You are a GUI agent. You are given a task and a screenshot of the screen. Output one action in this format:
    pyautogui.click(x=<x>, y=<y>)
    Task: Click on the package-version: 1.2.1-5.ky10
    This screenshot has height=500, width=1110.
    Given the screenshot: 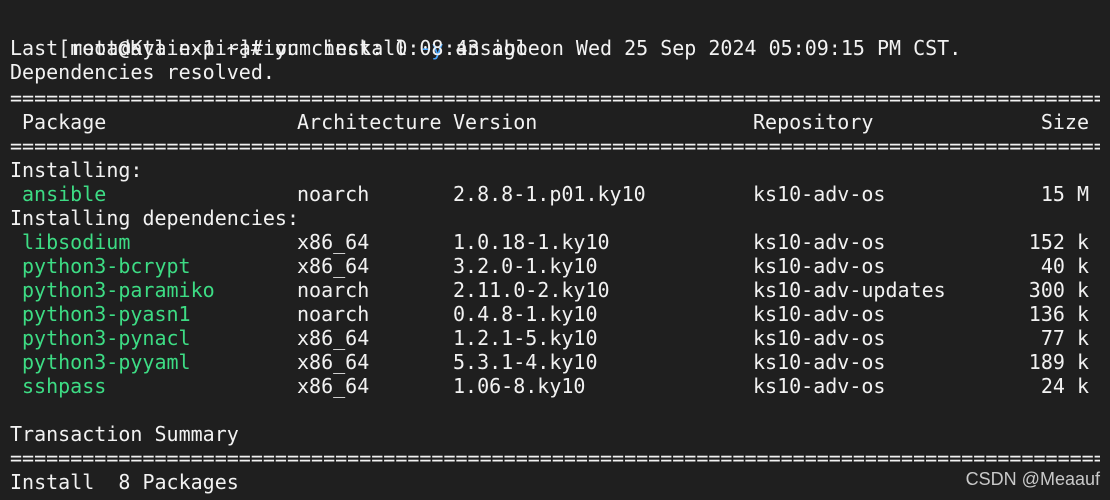 What is the action you would take?
    pyautogui.click(x=525, y=338)
    